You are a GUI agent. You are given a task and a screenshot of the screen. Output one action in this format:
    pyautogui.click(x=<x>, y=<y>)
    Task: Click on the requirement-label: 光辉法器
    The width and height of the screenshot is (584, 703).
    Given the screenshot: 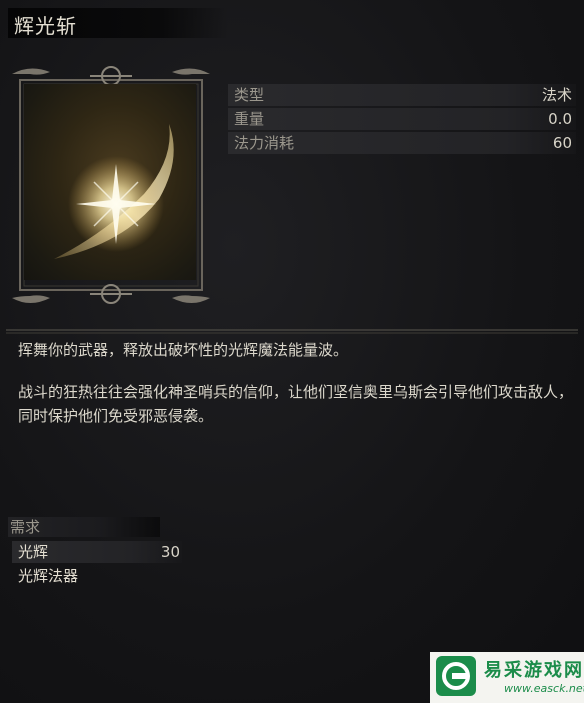 What is the action you would take?
    pyautogui.click(x=48, y=576)
    